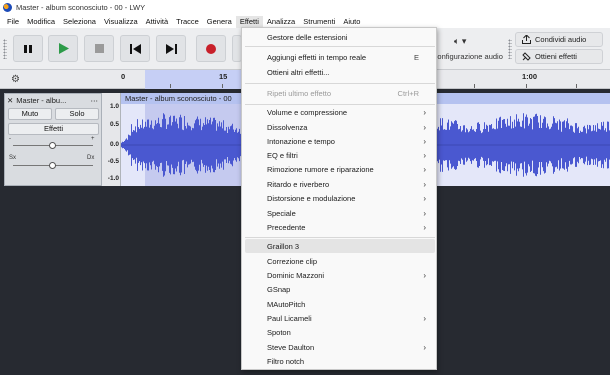 Image resolution: width=610 pixels, height=375 pixels. I want to click on record-button, so click(211, 48).